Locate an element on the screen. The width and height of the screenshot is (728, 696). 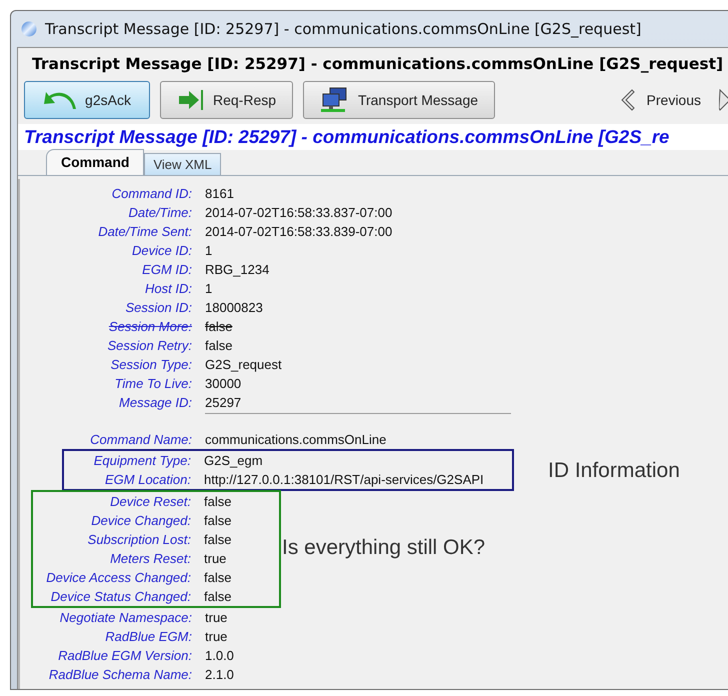
annotation-text: ID Information is located at coordinates (614, 471).